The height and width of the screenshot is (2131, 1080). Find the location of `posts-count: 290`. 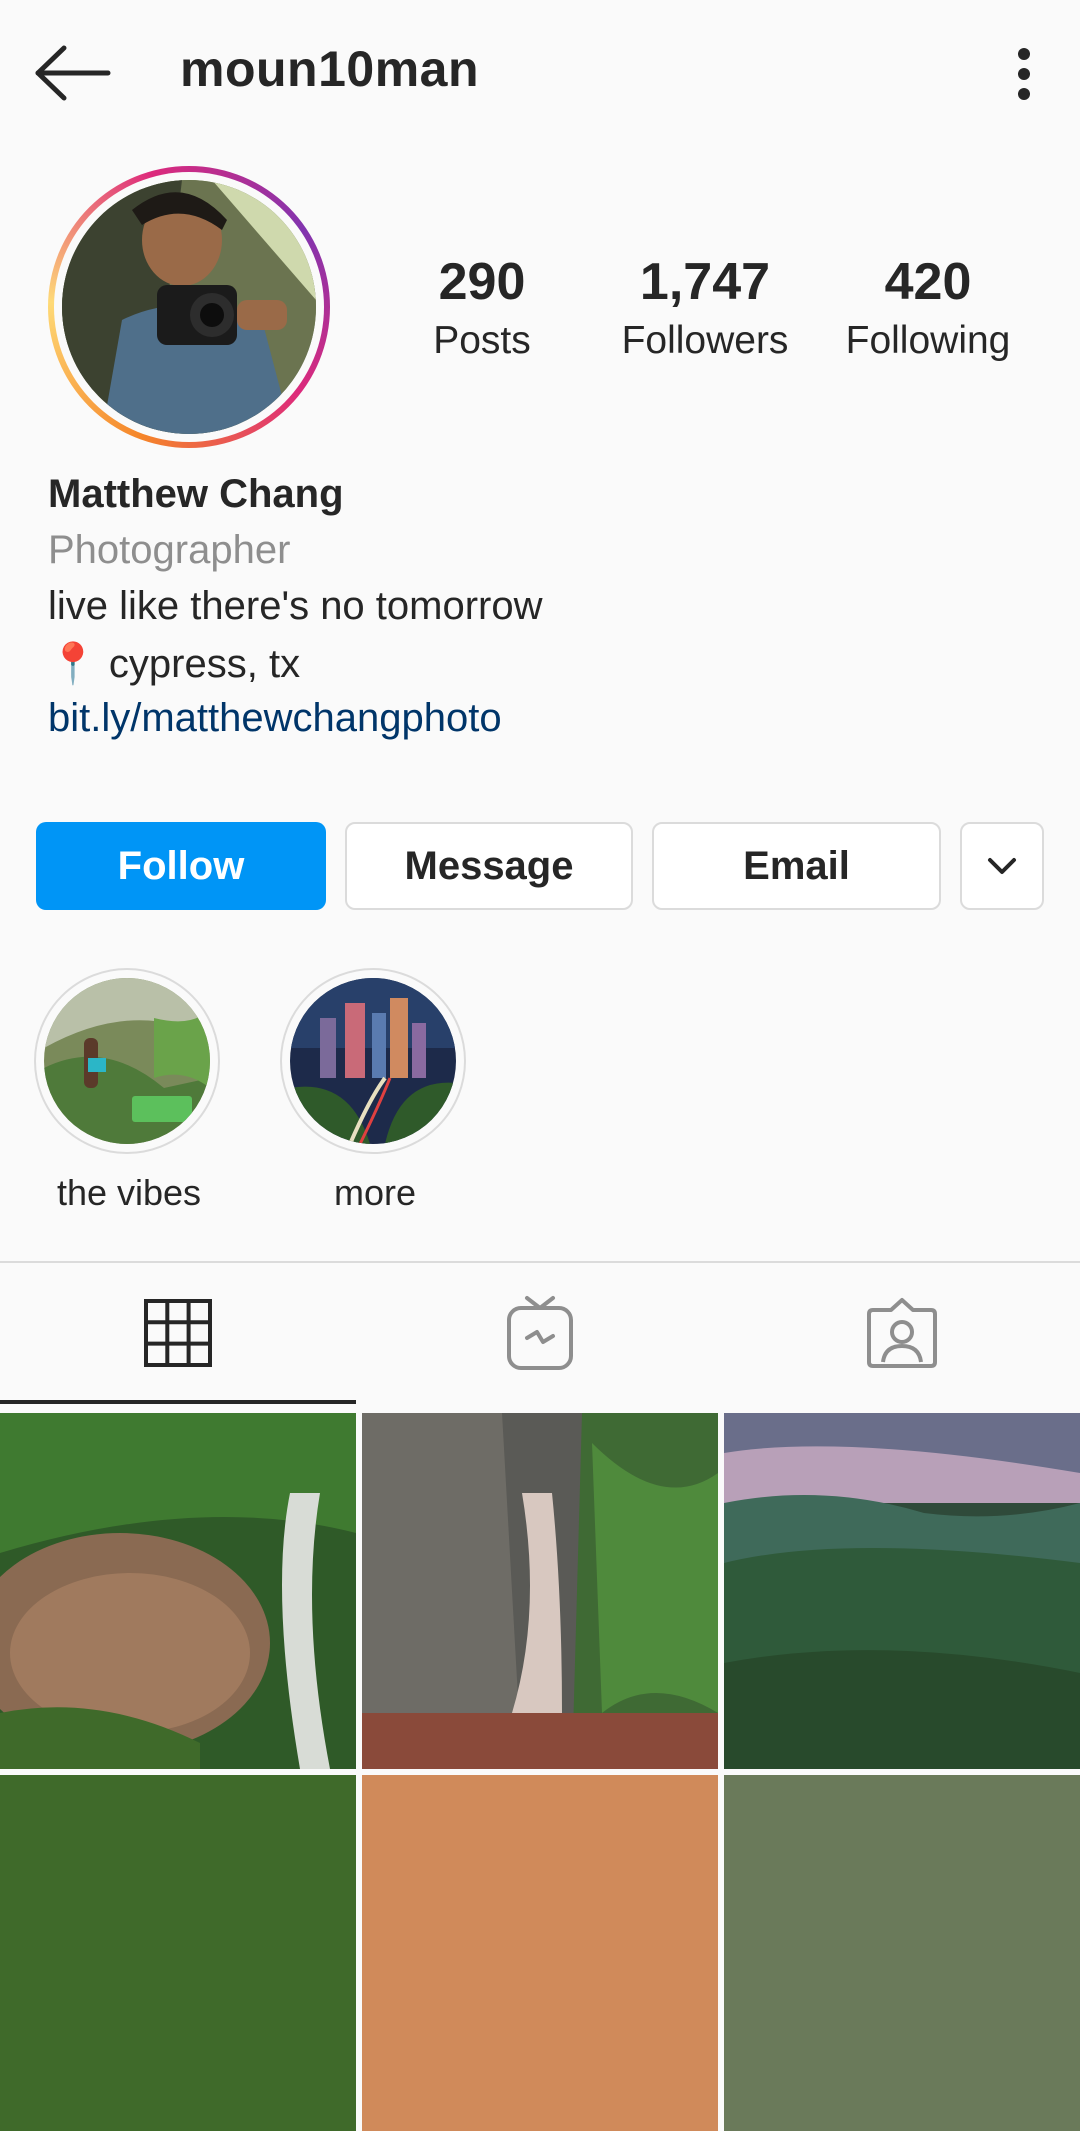

posts-count: 290 is located at coordinates (482, 282).